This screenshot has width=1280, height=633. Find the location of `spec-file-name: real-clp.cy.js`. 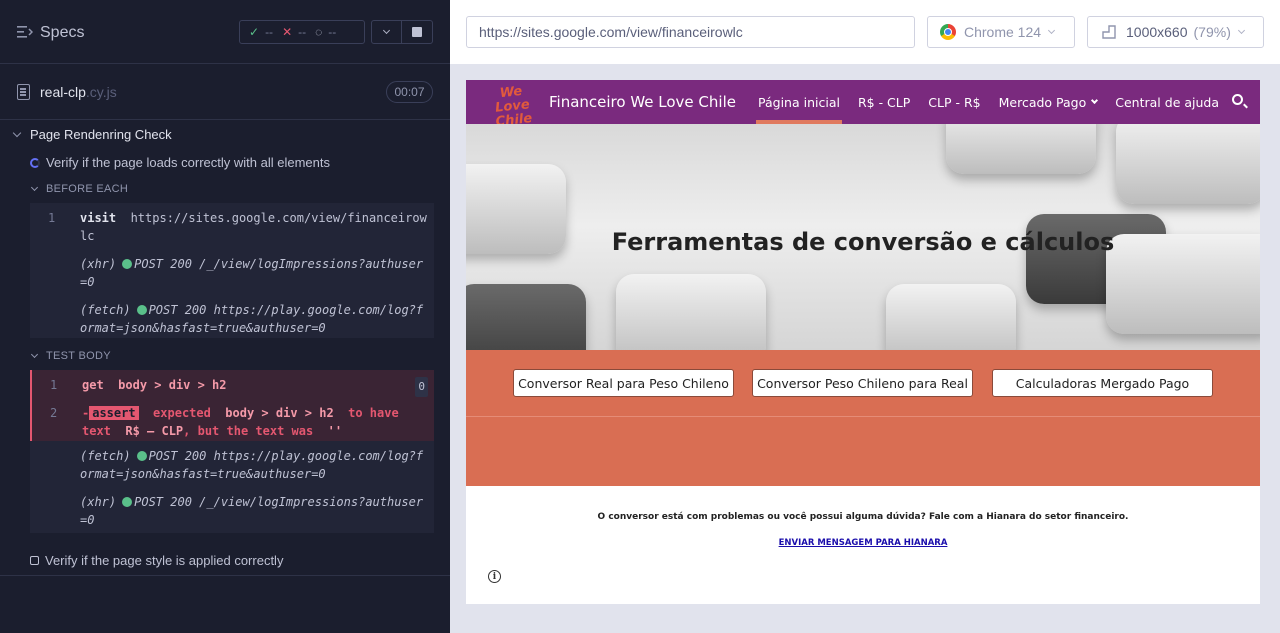

spec-file-name: real-clp.cy.js is located at coordinates (78, 92).